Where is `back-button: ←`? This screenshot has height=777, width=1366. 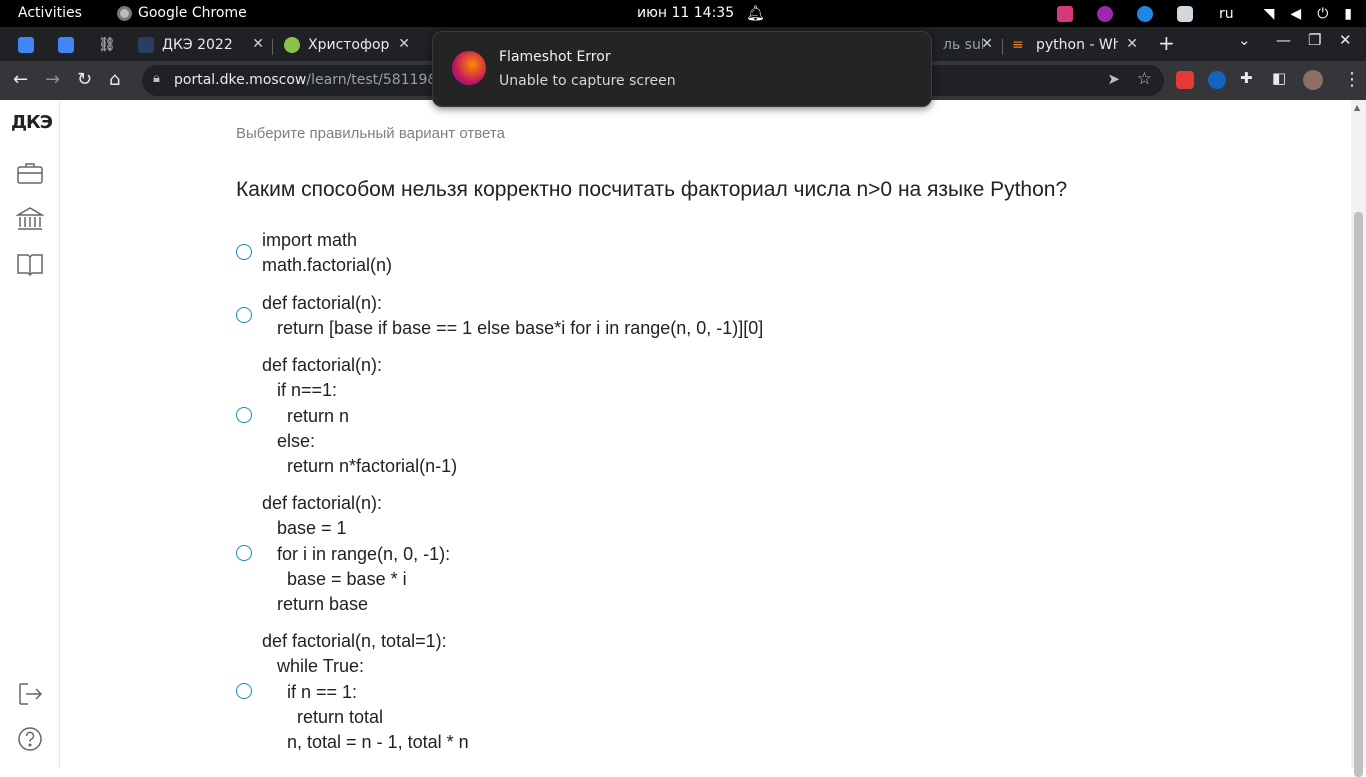 back-button: ← is located at coordinates (20, 79).